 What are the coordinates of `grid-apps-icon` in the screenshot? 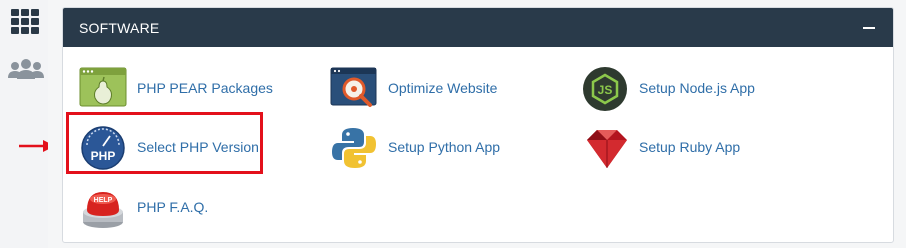 It's located at (25, 22).